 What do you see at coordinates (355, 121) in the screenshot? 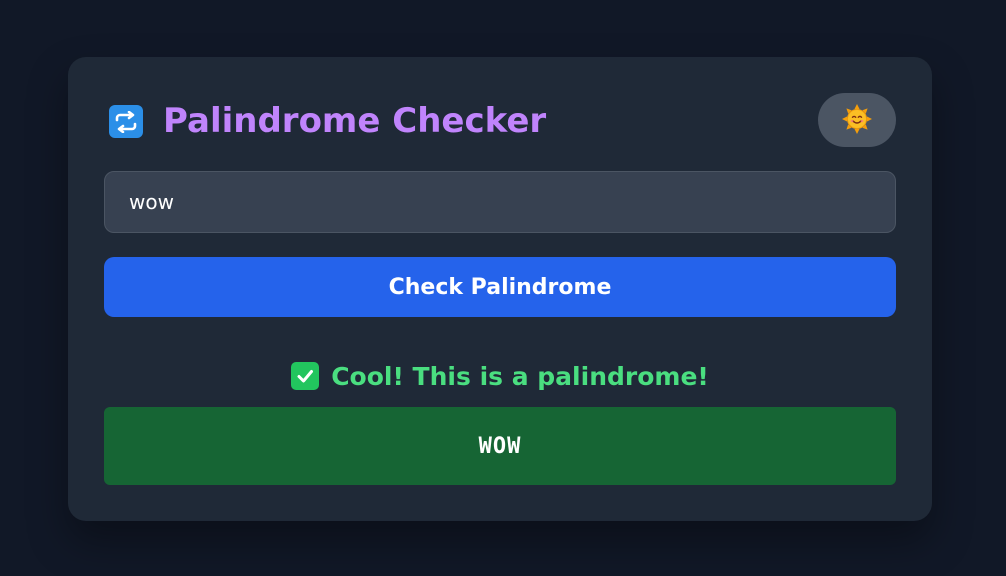
I see `page-title: Palindrome Checker` at bounding box center [355, 121].